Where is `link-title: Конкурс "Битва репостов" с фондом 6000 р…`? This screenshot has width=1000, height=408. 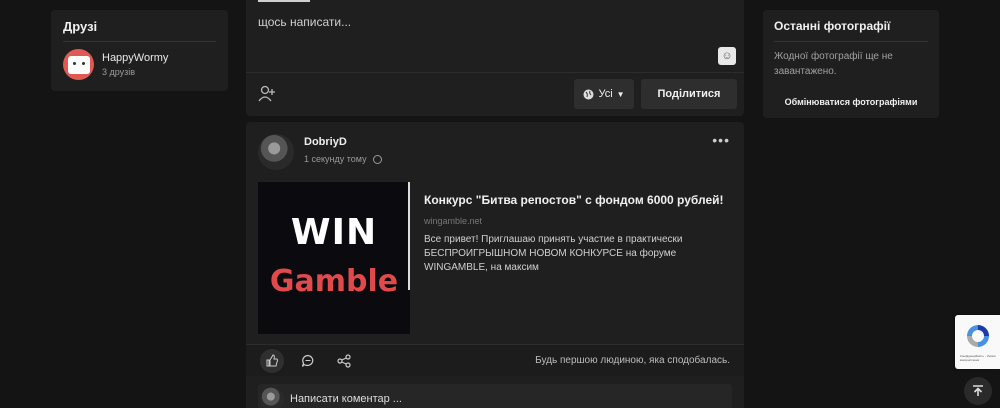
link-title: Конкурс "Битва репостов" с фондом 6000 р… is located at coordinates (574, 200).